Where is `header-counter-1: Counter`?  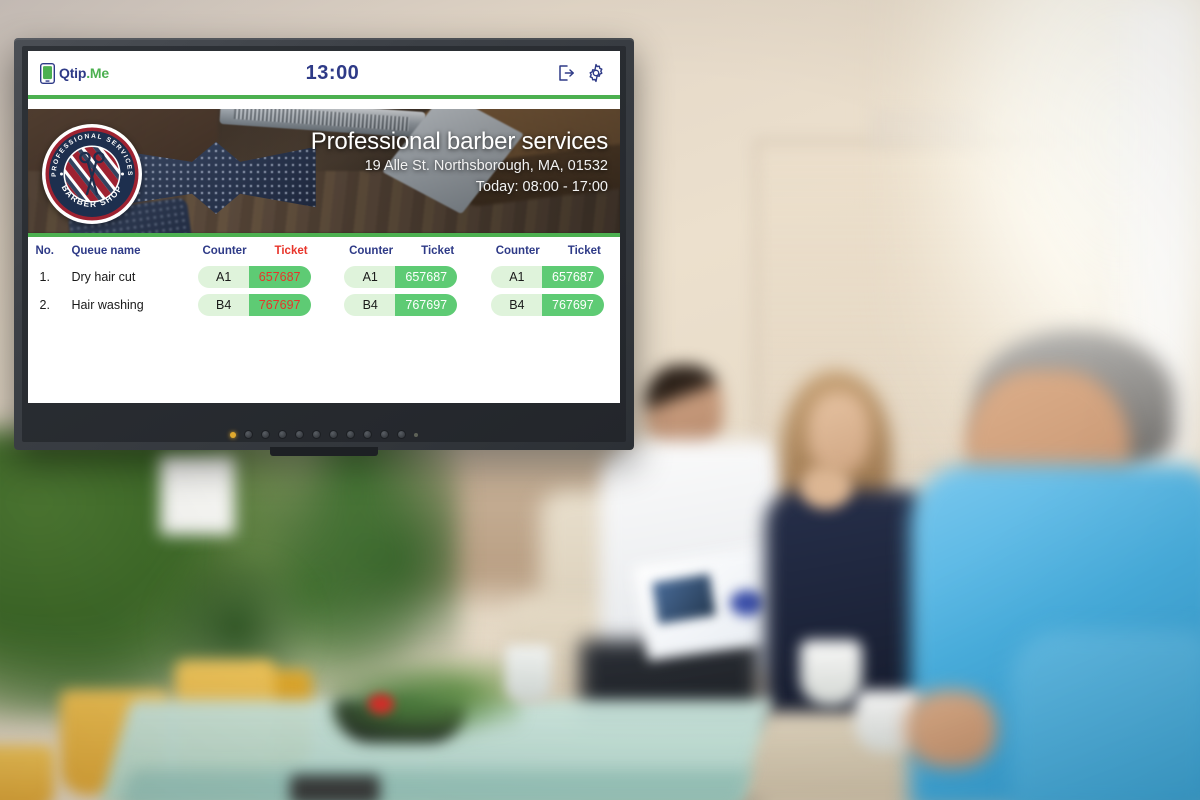 header-counter-1: Counter is located at coordinates (224, 251).